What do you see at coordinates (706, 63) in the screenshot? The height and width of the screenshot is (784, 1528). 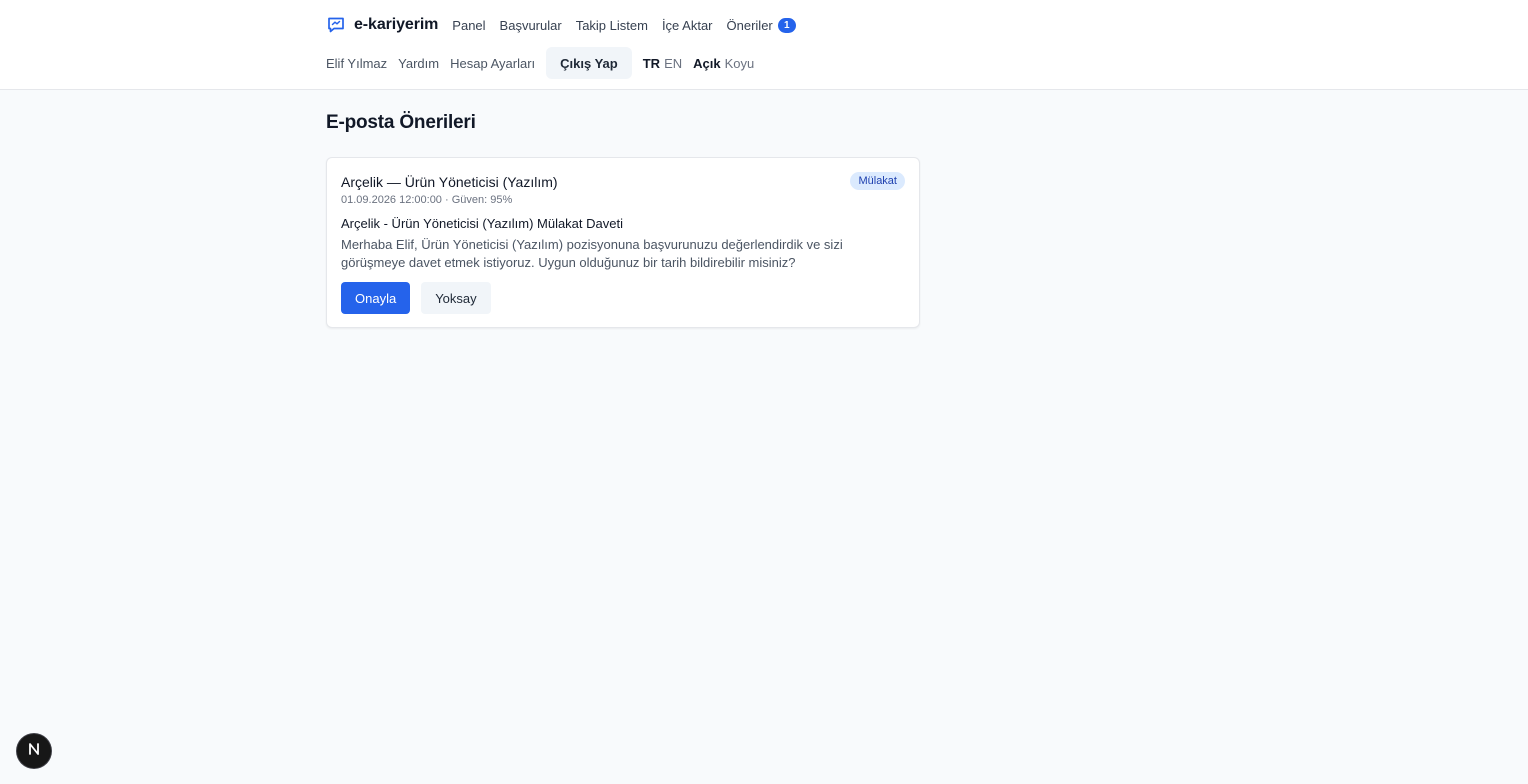 I see `theme-light: Açık` at bounding box center [706, 63].